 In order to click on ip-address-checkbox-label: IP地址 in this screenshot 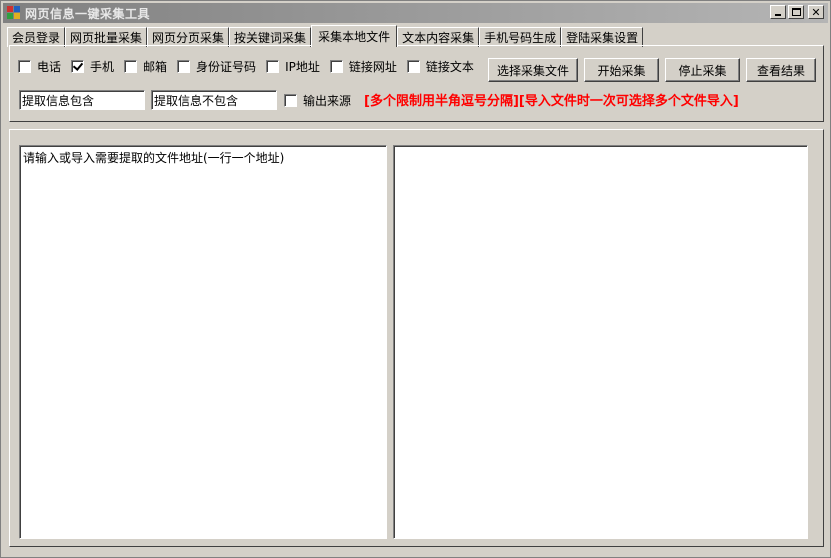, I will do `click(302, 67)`.